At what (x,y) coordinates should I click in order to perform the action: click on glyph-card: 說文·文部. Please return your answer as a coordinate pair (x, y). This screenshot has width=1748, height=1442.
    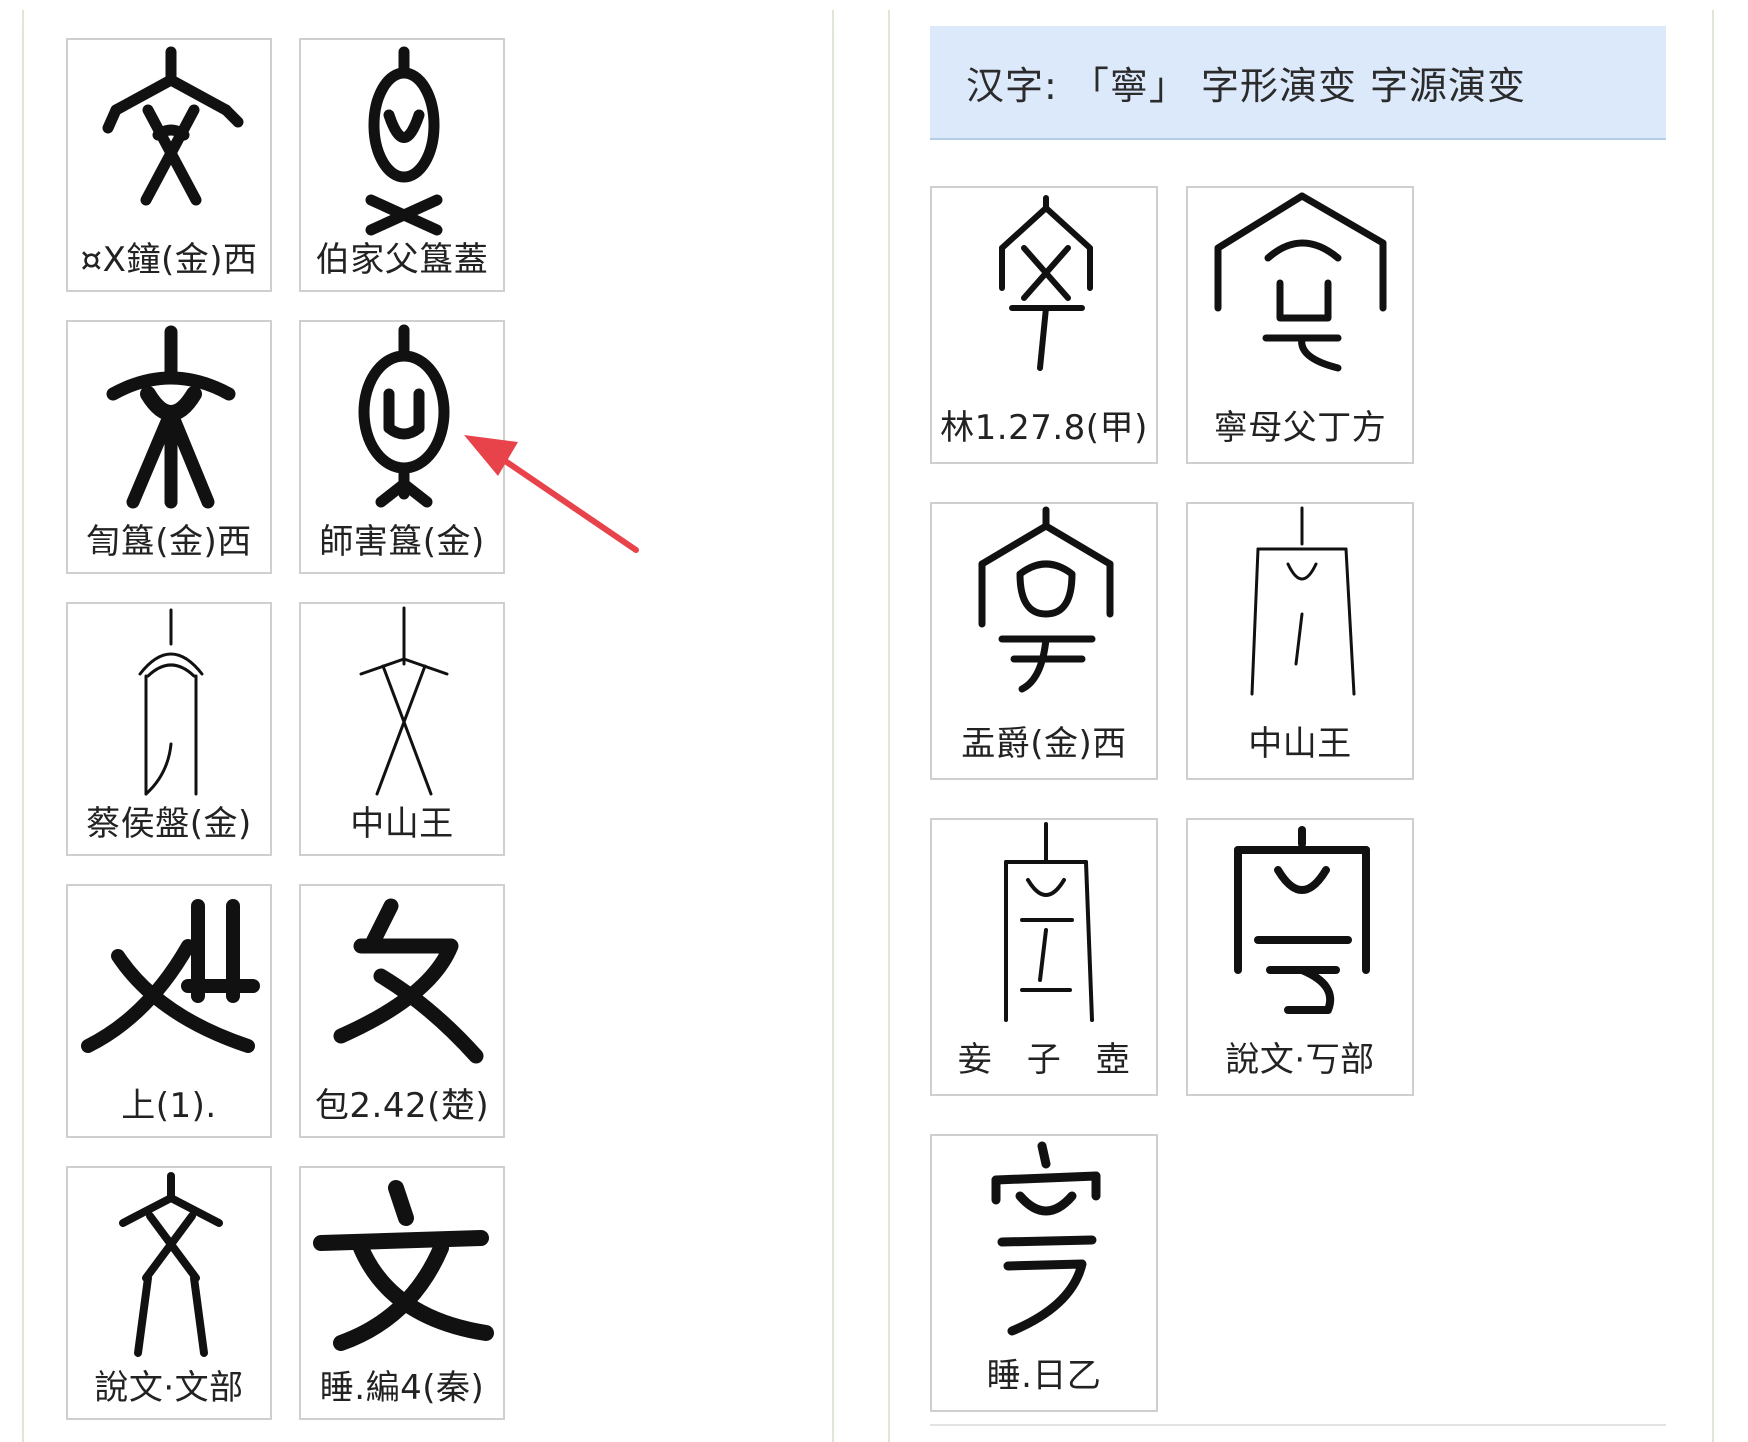
    Looking at the image, I should click on (169, 1293).